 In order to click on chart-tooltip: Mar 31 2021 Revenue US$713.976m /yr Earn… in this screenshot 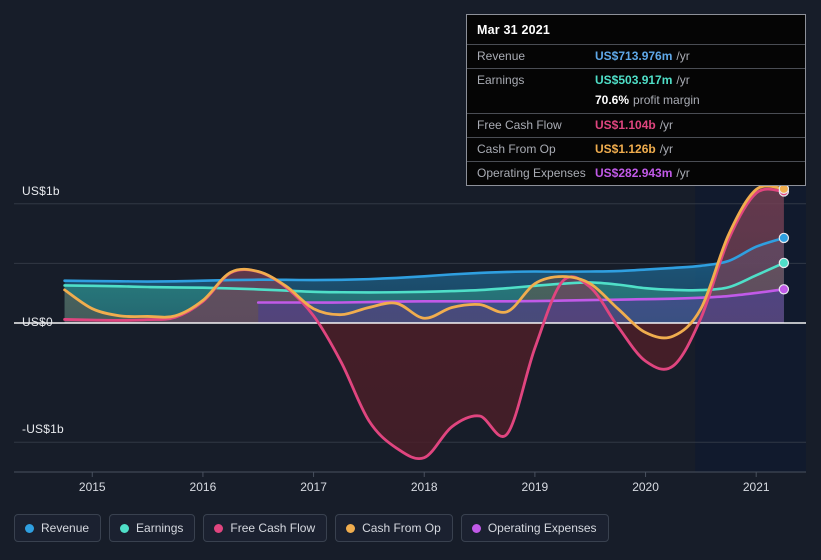, I will do `click(636, 100)`.